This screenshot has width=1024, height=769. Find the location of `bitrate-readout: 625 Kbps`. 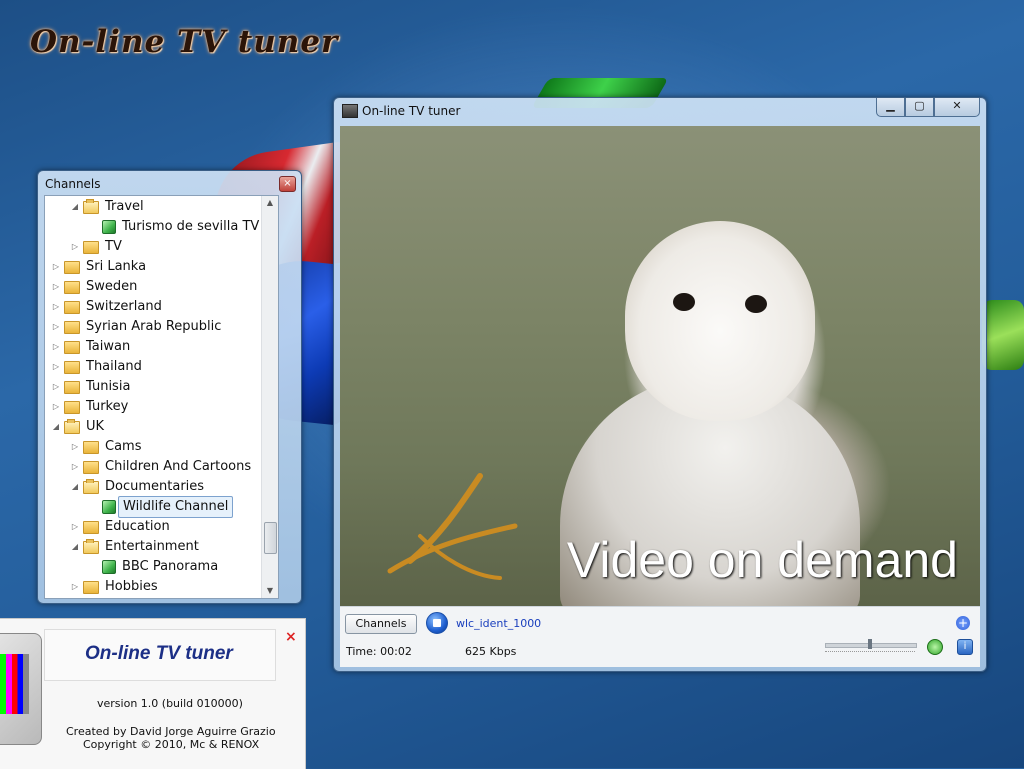

bitrate-readout: 625 Kbps is located at coordinates (491, 651).